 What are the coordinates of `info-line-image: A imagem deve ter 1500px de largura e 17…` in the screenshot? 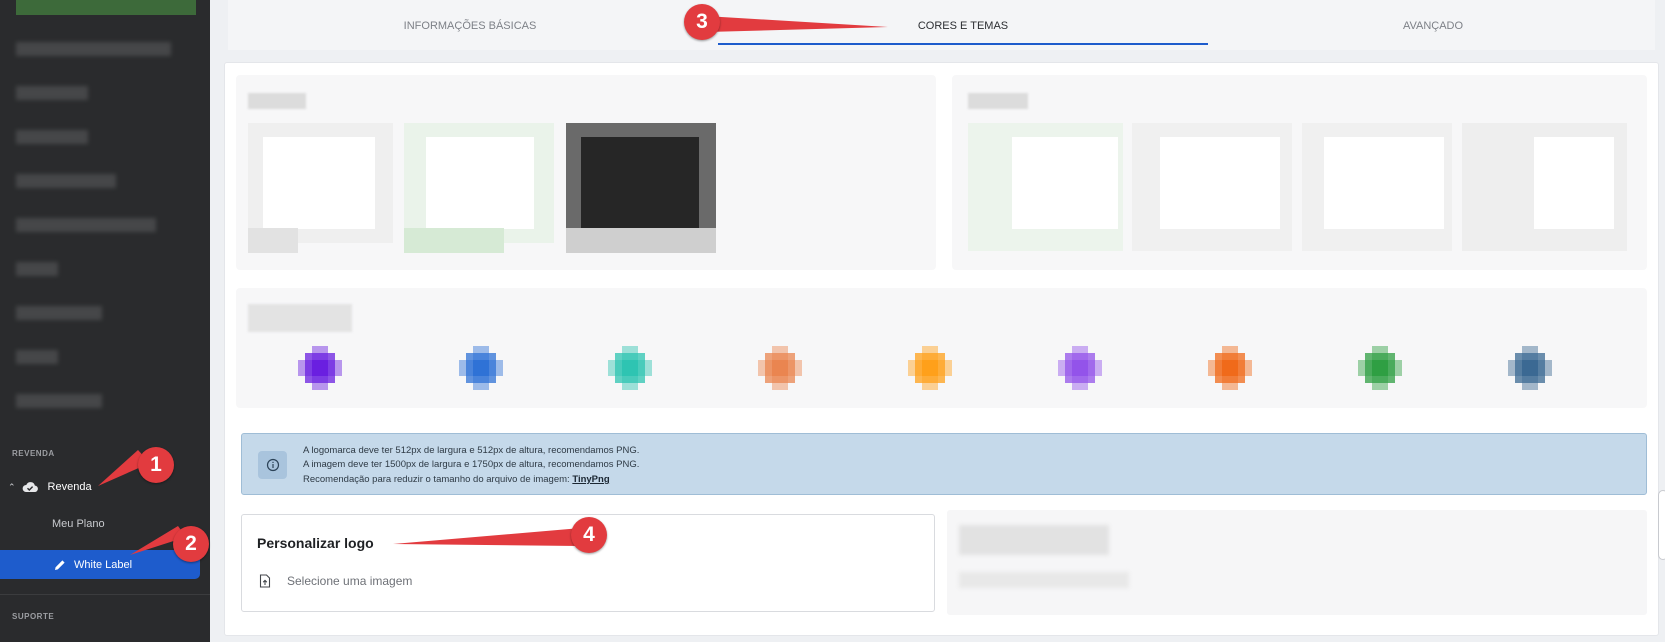 It's located at (471, 464).